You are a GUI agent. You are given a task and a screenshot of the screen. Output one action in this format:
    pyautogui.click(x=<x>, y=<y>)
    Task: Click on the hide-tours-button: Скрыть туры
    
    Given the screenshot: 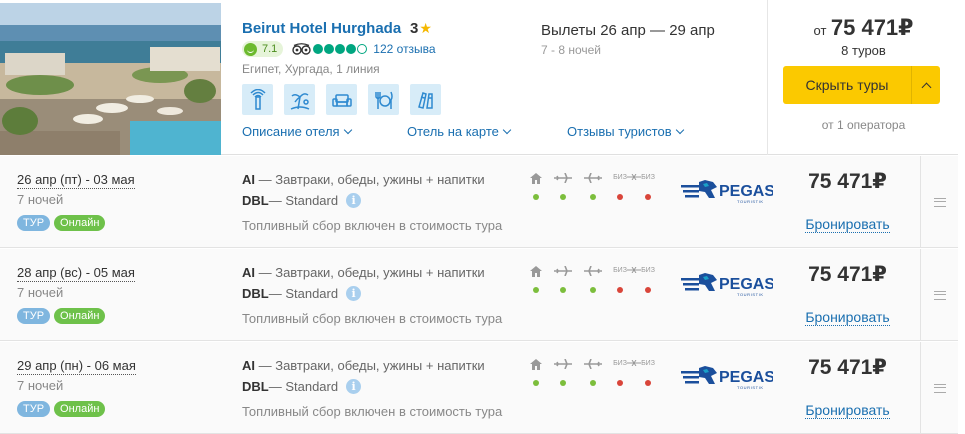 What is the action you would take?
    pyautogui.click(x=861, y=85)
    